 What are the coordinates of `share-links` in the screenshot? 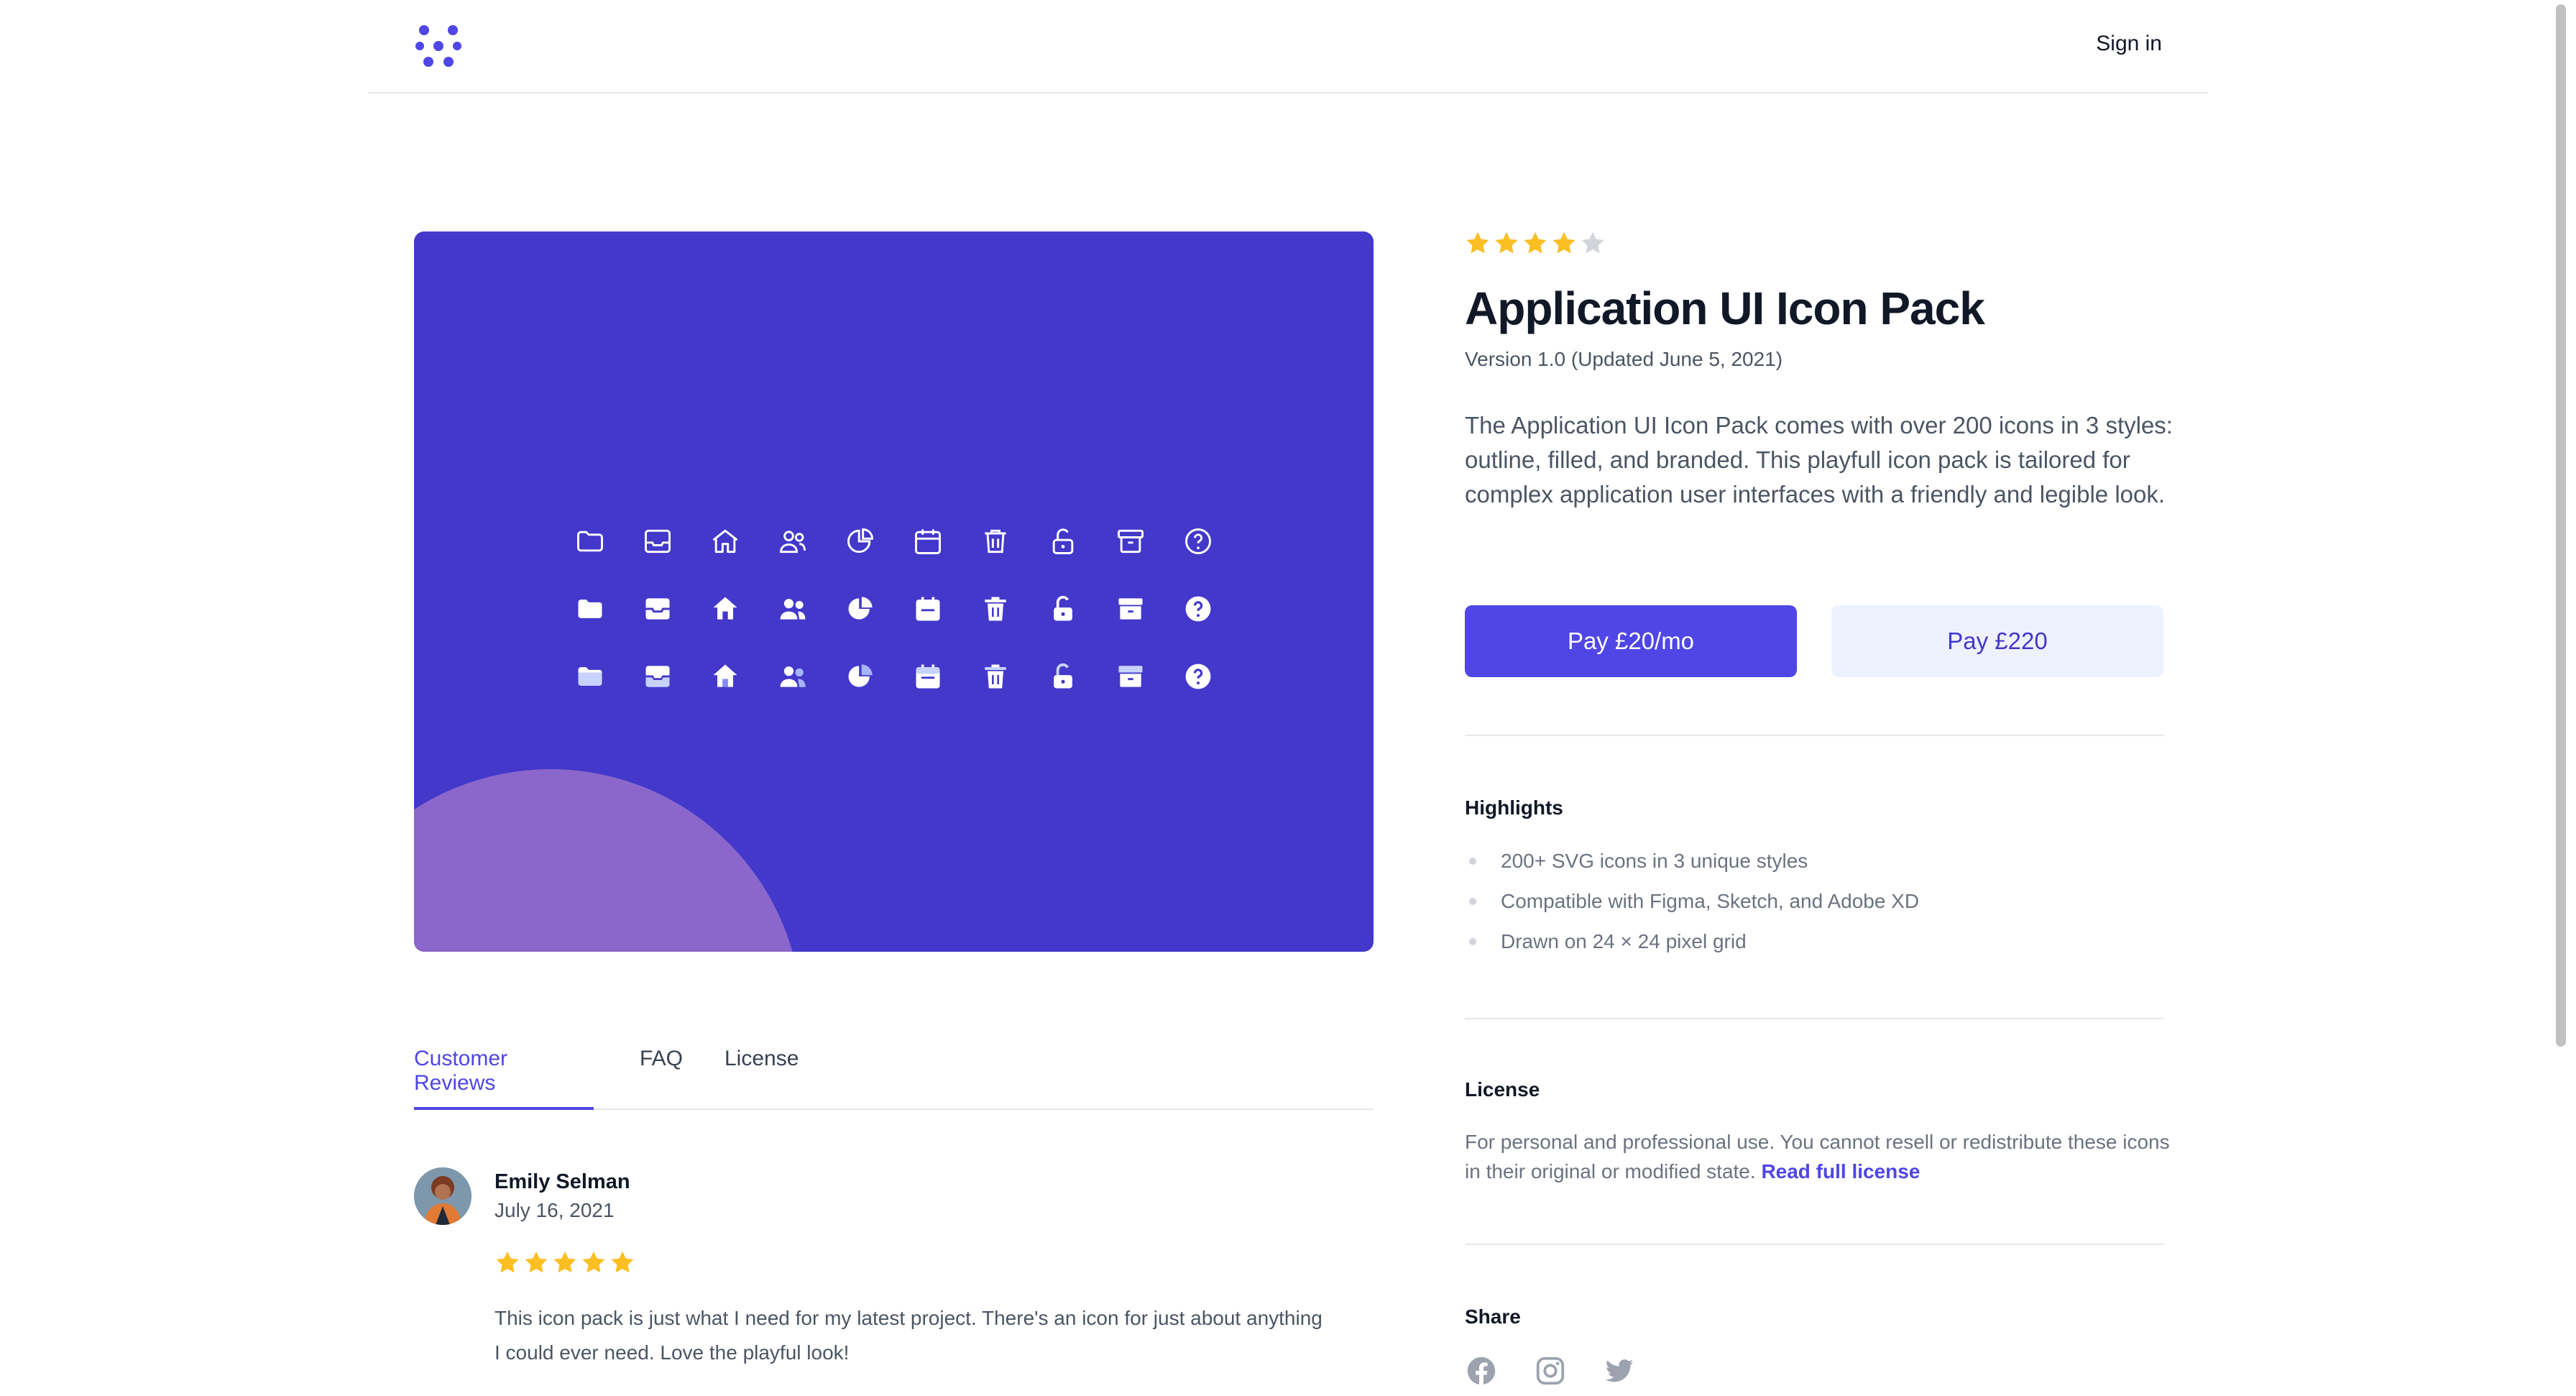 It's located at (1550, 1370).